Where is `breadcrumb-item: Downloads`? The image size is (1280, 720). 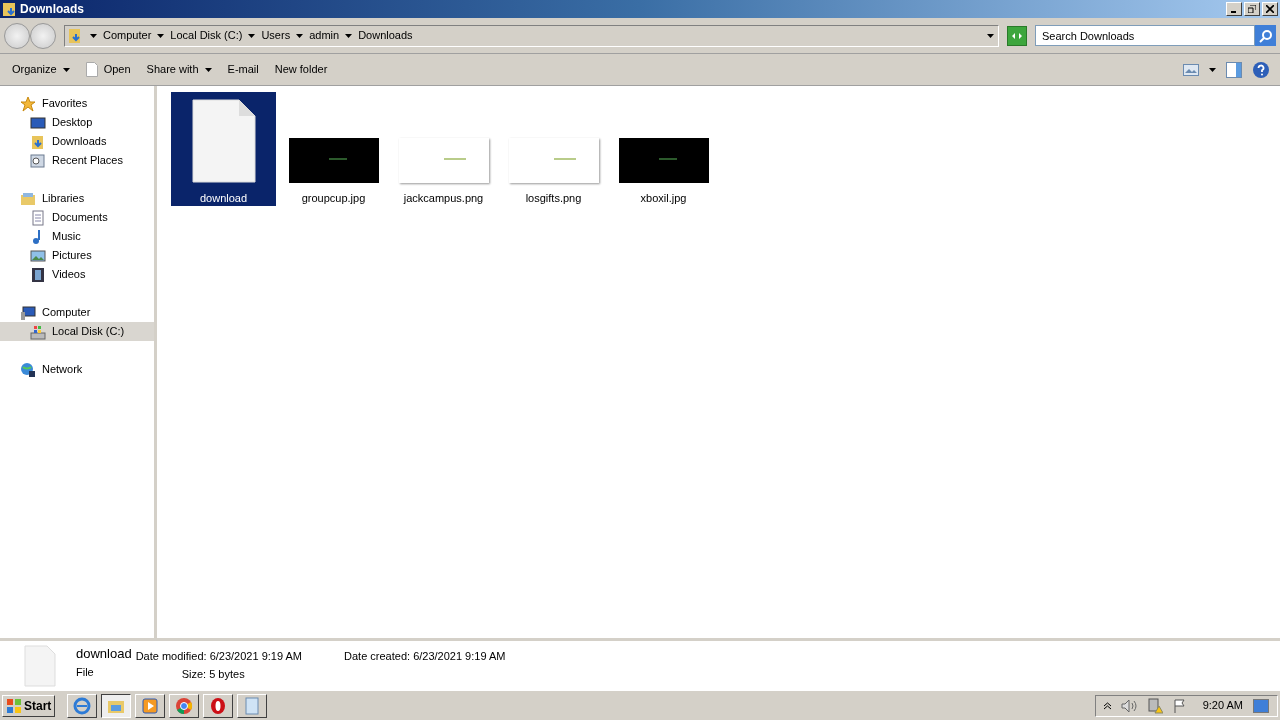 breadcrumb-item: Downloads is located at coordinates (385, 35).